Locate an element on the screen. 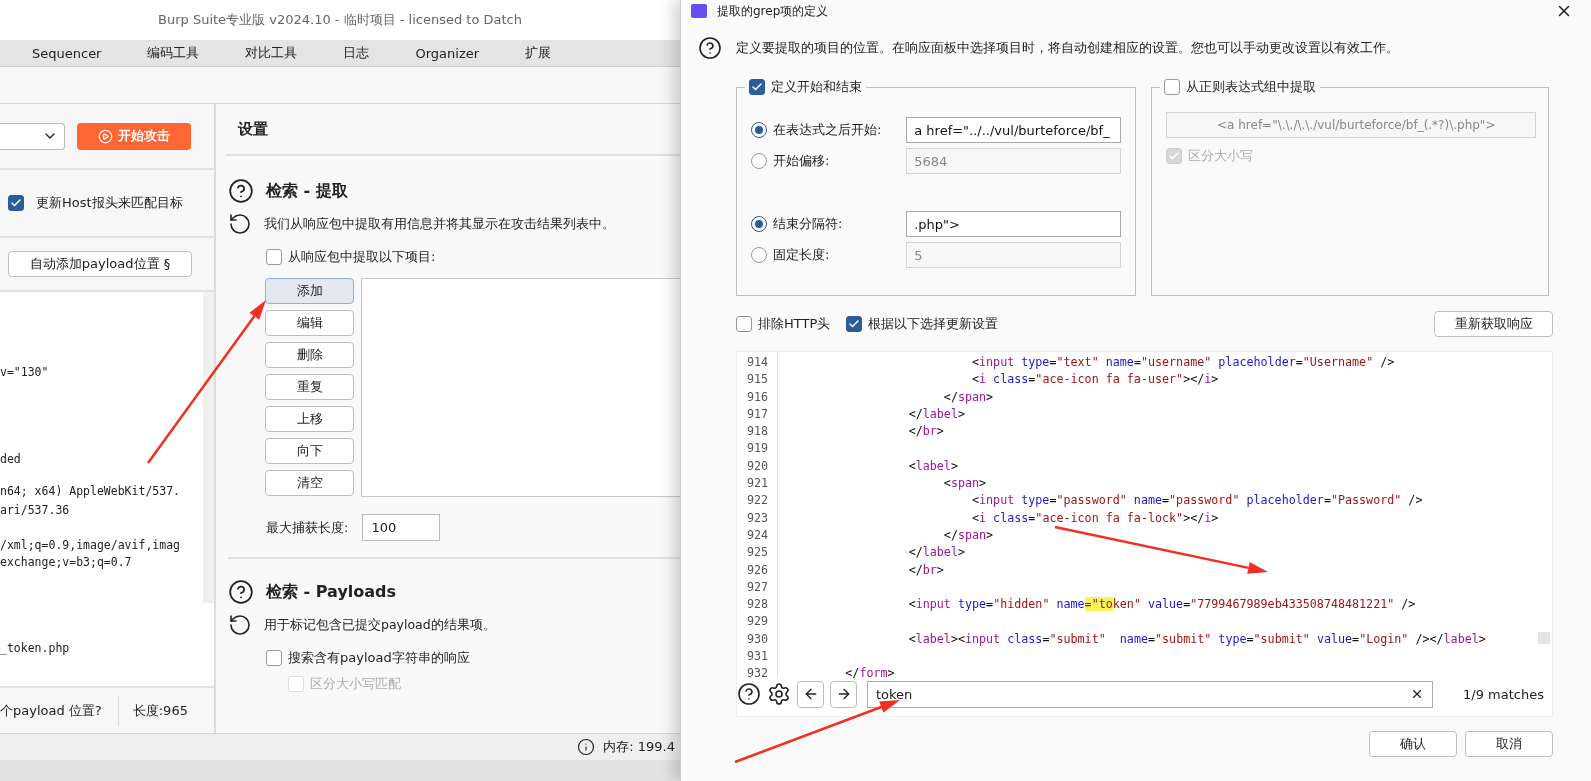 Image resolution: width=1591 pixels, height=781 pixels. line-number: 918 is located at coordinates (757, 432).